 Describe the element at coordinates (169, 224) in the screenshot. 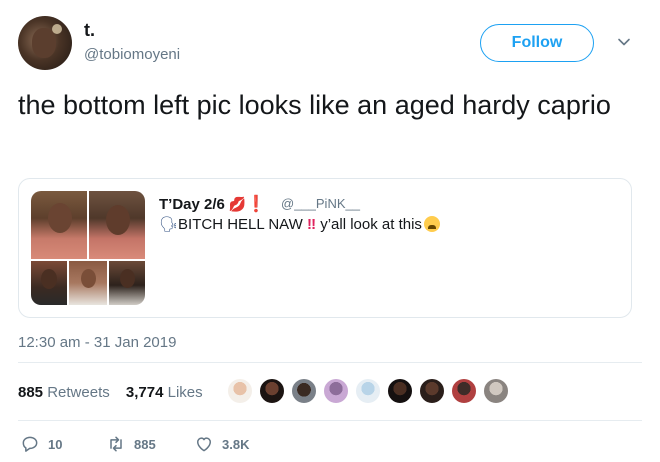

I see `speaking-head-icon: 🗣` at that location.